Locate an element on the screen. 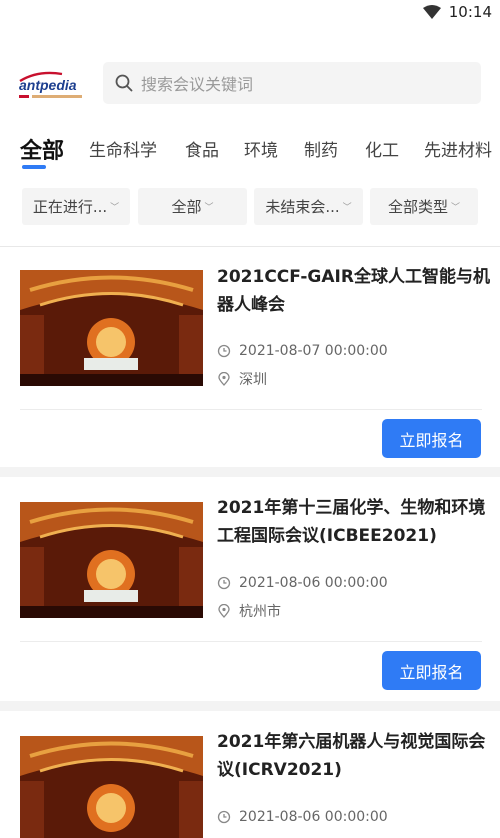 The image size is (500, 838). filter-end-state: 未结束会... ﹀ is located at coordinates (308, 206).